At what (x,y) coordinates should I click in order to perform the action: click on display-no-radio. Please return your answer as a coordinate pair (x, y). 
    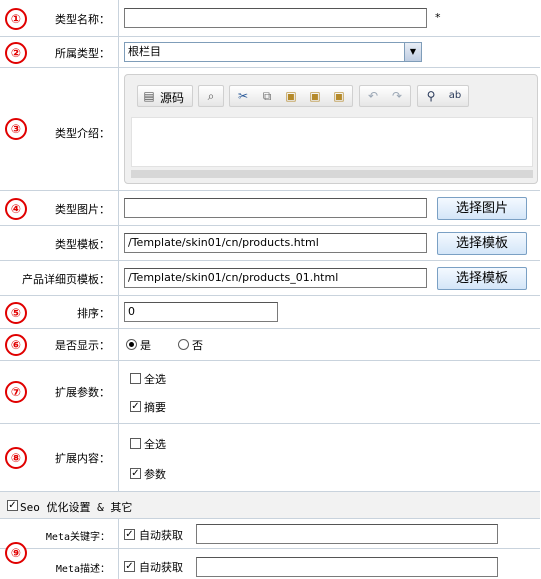
    Looking at the image, I should click on (183, 344).